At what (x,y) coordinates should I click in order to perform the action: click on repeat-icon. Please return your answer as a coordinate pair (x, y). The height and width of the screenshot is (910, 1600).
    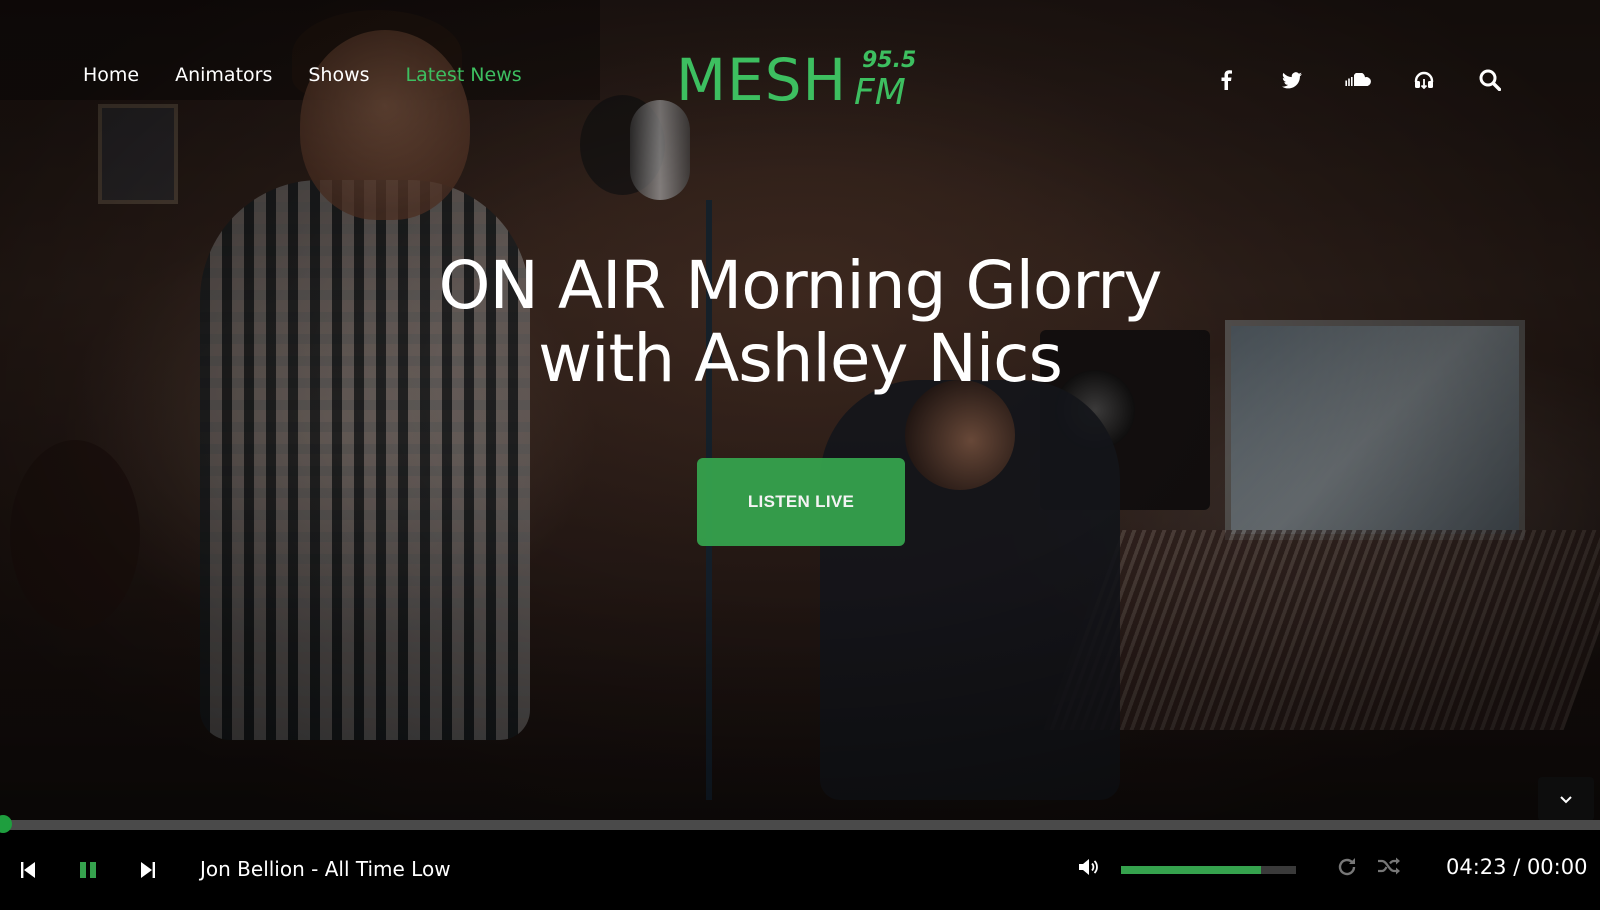
    Looking at the image, I should click on (1347, 867).